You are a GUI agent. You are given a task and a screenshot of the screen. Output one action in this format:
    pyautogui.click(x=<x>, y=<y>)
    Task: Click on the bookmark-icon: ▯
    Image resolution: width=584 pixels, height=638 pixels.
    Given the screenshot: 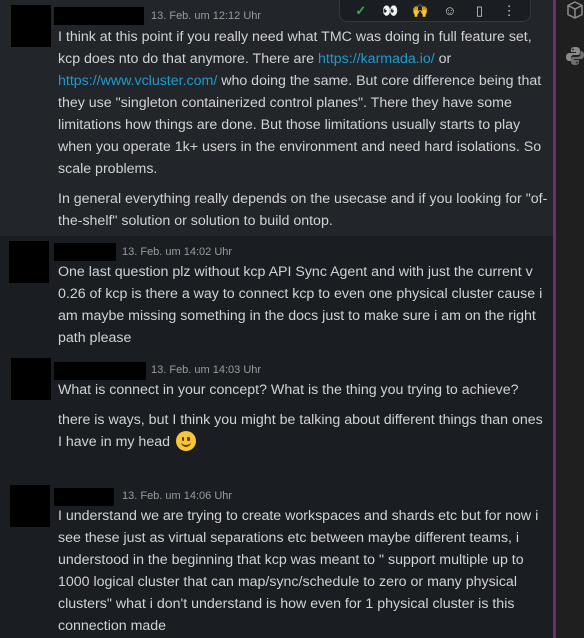 What is the action you would take?
    pyautogui.click(x=479, y=11)
    